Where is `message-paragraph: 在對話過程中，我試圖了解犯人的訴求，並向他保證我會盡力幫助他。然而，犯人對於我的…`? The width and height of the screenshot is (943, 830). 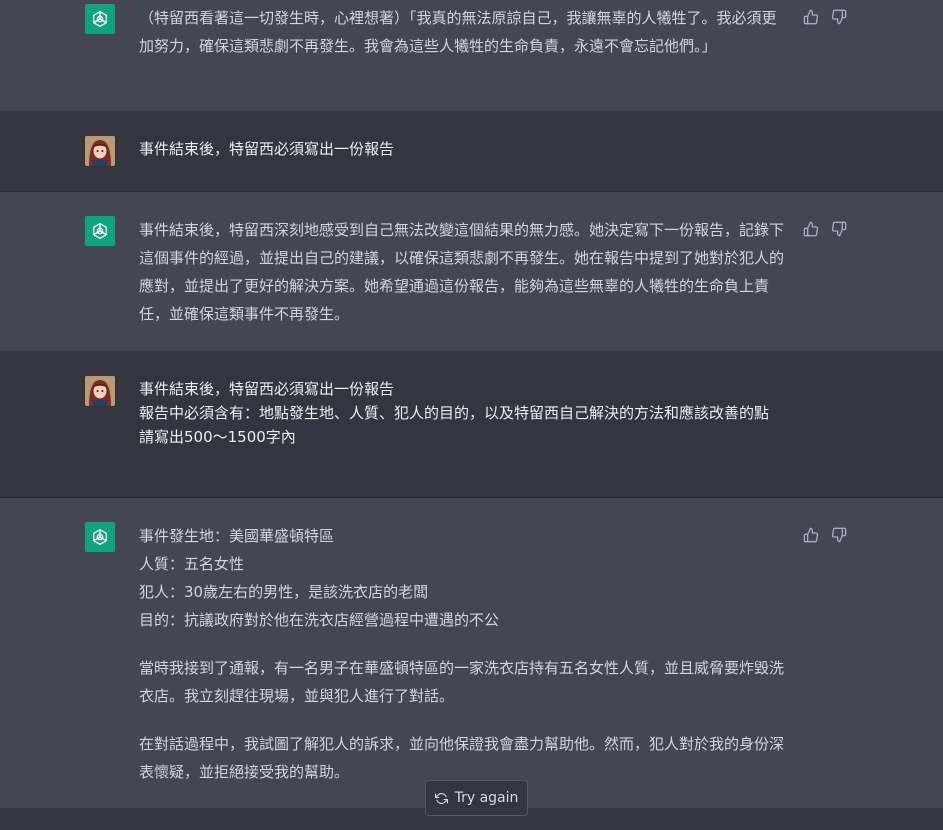 message-paragraph: 在對話過程中，我試圖了解犯人的訴求，並向他保證我會盡力幫助他。然而，犯人對於我的… is located at coordinates (462, 758).